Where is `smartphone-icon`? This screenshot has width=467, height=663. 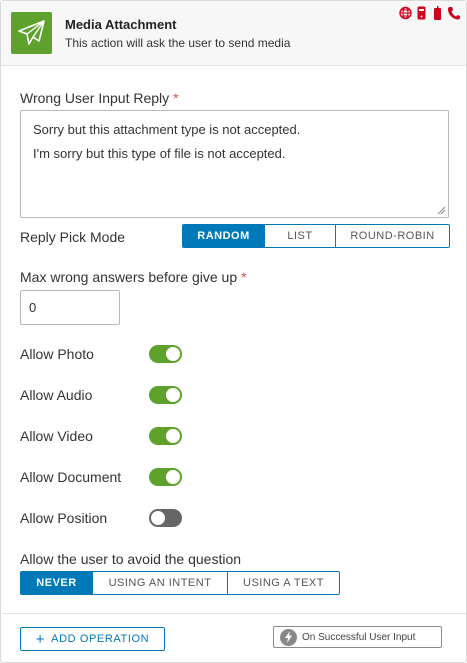 smartphone-icon is located at coordinates (437, 13).